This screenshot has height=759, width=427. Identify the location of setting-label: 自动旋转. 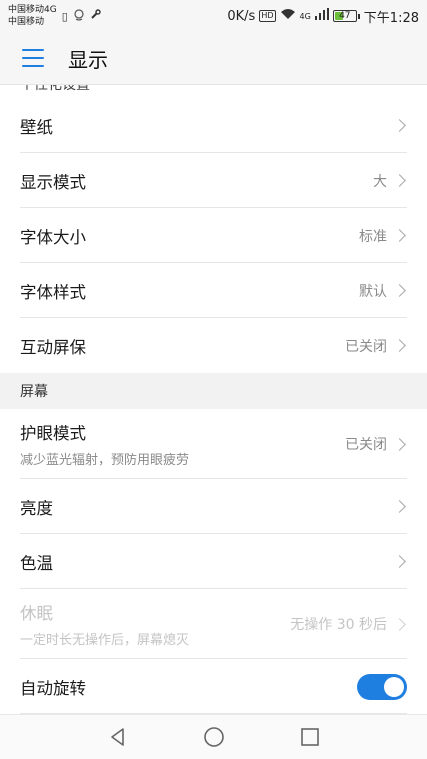
(53, 688).